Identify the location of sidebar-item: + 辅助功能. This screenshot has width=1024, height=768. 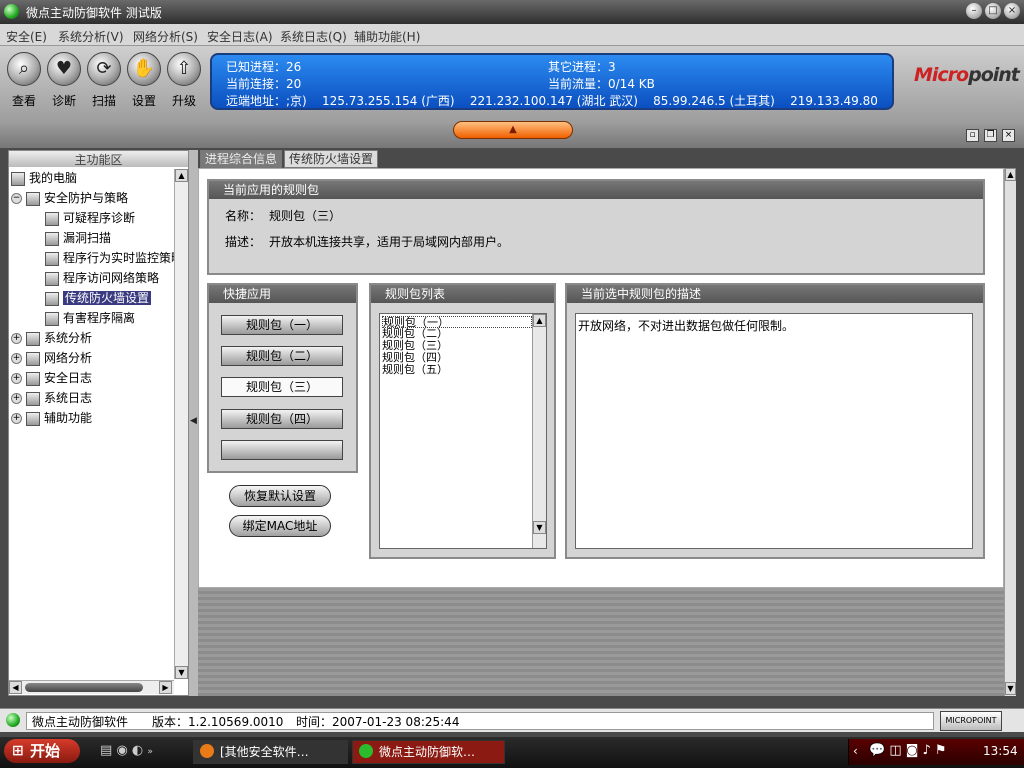
(51, 418).